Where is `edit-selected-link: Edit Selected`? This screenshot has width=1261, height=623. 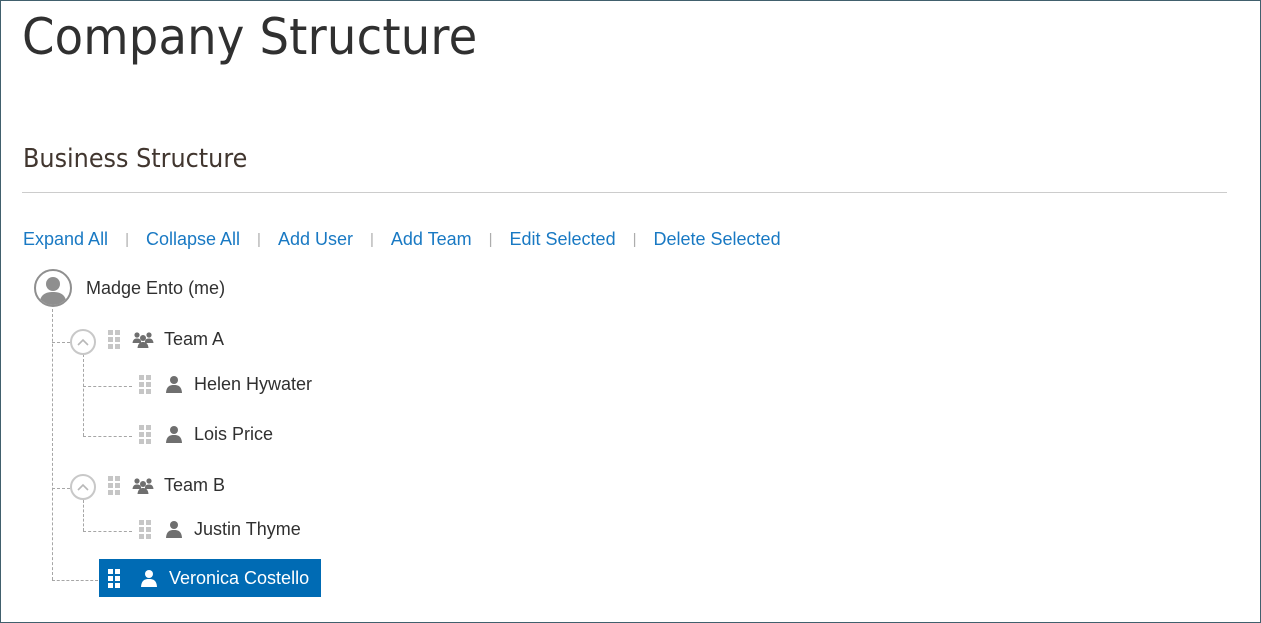
edit-selected-link: Edit Selected is located at coordinates (563, 239).